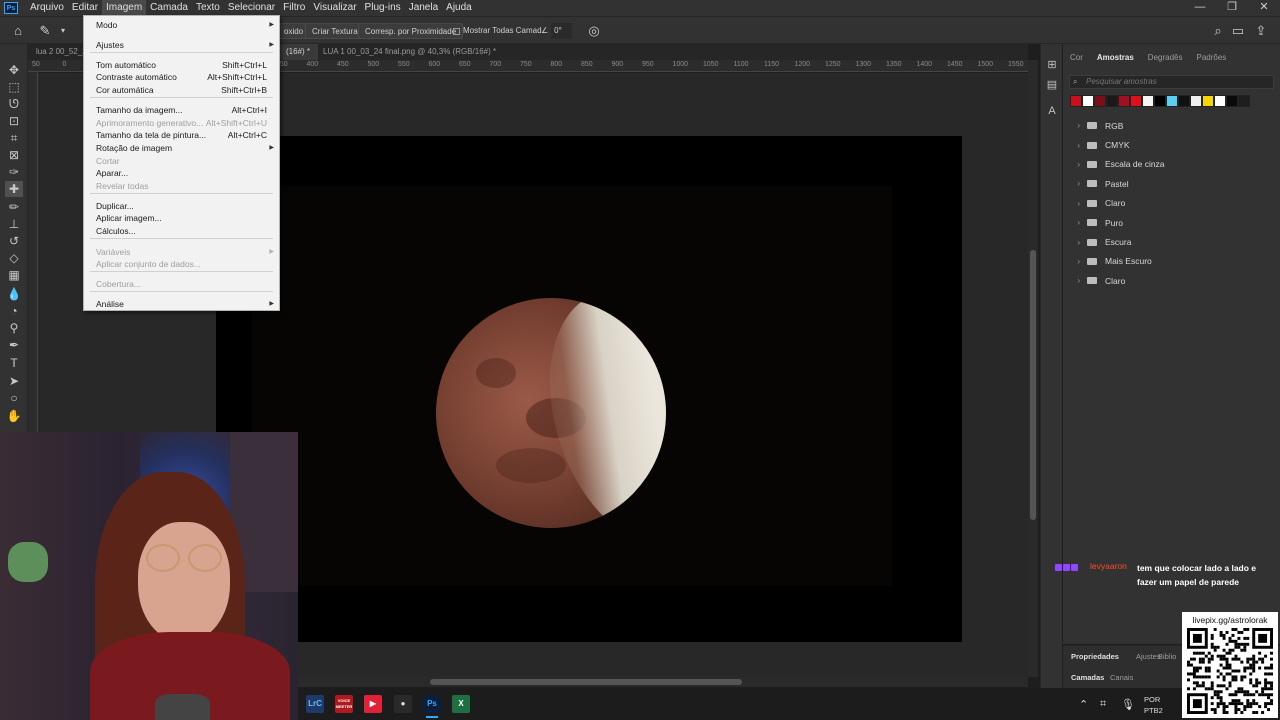 The width and height of the screenshot is (1280, 720). What do you see at coordinates (18, 31) in the screenshot?
I see `home-icon: ⌂` at bounding box center [18, 31].